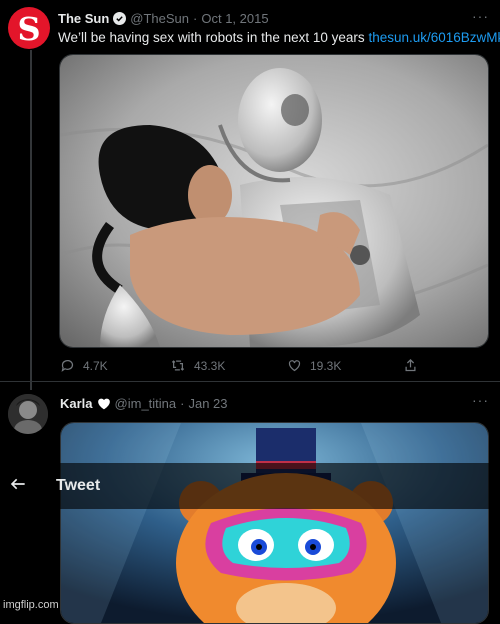 The width and height of the screenshot is (500, 624). Describe the element at coordinates (250, 486) in the screenshot. I see `tweet-page-header: Tweet` at that location.